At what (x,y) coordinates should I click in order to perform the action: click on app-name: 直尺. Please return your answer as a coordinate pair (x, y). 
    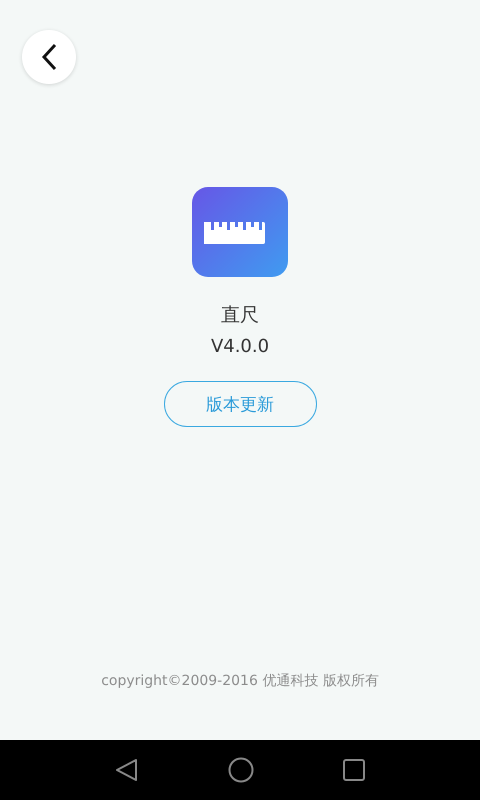
    Looking at the image, I should click on (240, 315).